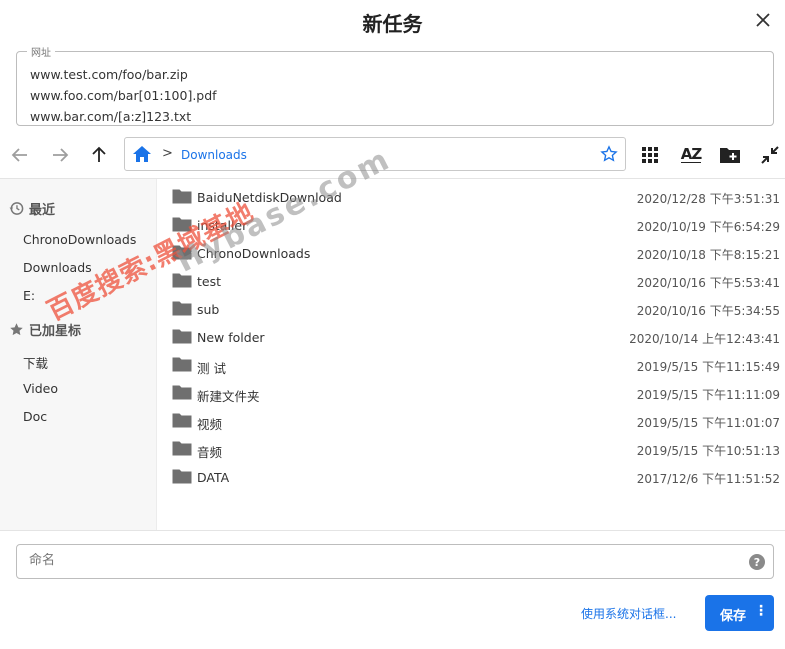 The width and height of the screenshot is (785, 649). What do you see at coordinates (708, 367) in the screenshot?
I see `file-modified-date: 2019/5/15 下午11:15:49` at bounding box center [708, 367].